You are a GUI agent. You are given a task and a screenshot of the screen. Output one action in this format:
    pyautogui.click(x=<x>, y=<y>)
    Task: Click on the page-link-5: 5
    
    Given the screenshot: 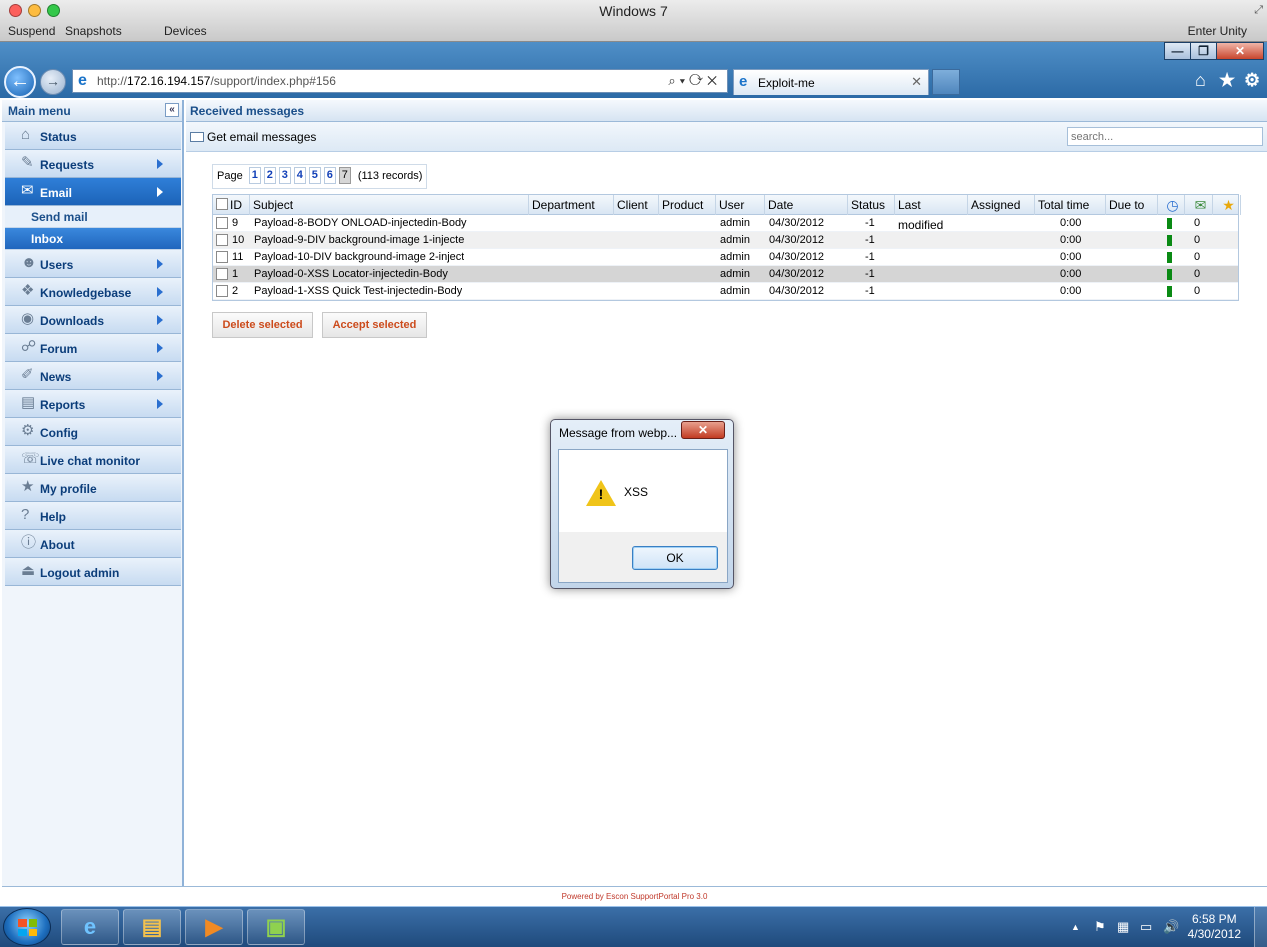 What is the action you would take?
    pyautogui.click(x=314, y=175)
    